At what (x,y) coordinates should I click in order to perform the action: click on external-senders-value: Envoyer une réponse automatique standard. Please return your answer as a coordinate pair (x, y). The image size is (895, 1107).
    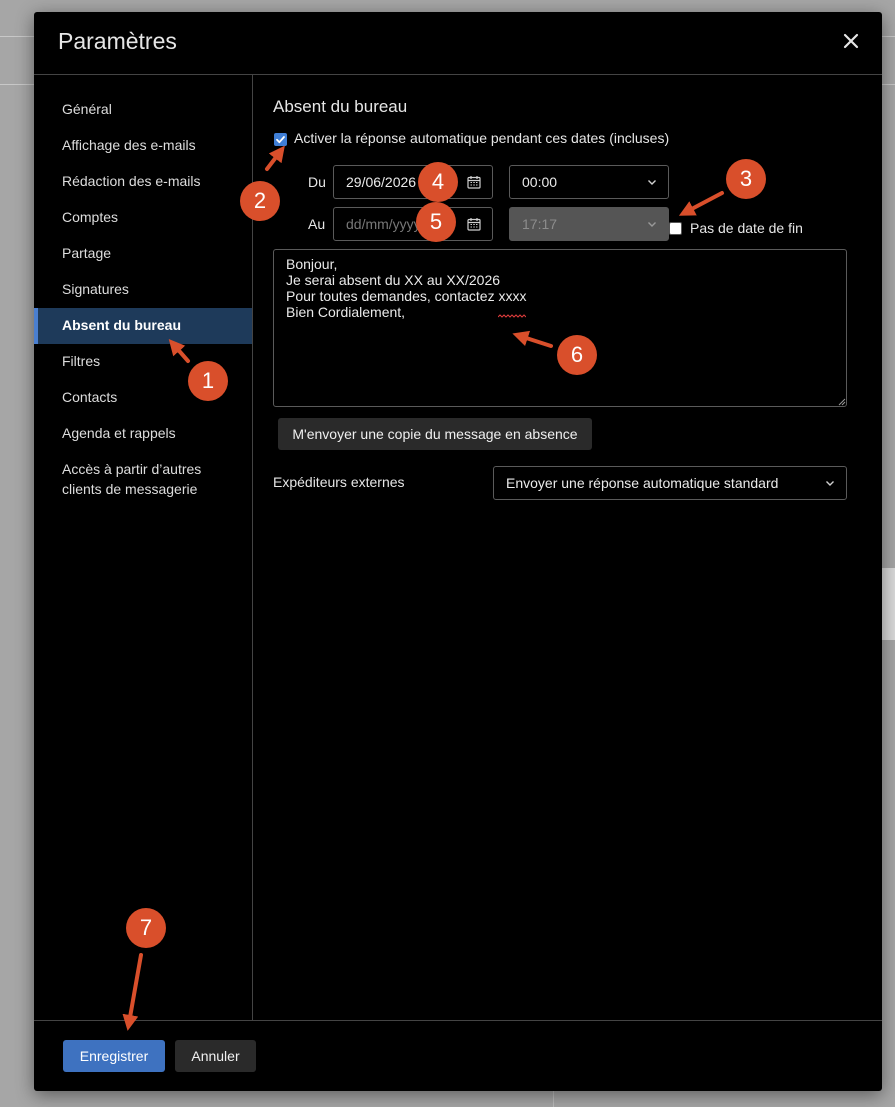
    Looking at the image, I should click on (642, 483).